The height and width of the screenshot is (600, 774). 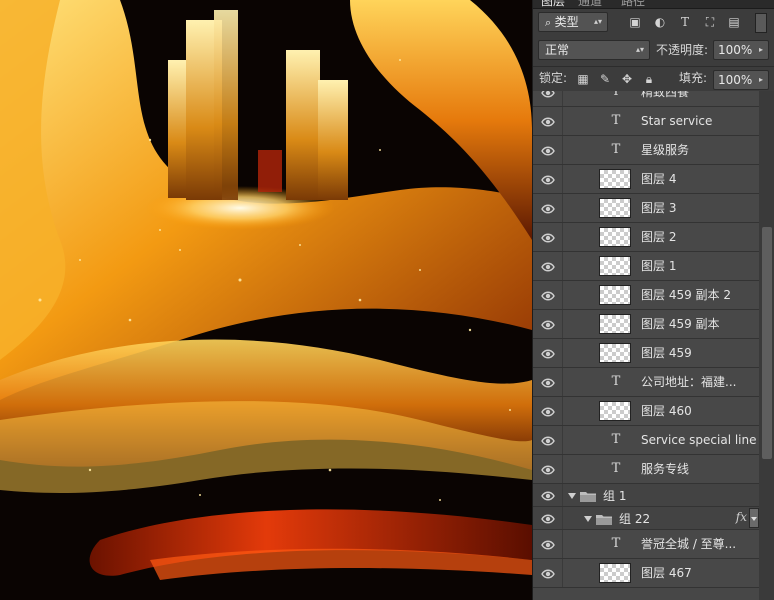 What do you see at coordinates (646, 150) in the screenshot?
I see `layer-row: T 星级服务` at bounding box center [646, 150].